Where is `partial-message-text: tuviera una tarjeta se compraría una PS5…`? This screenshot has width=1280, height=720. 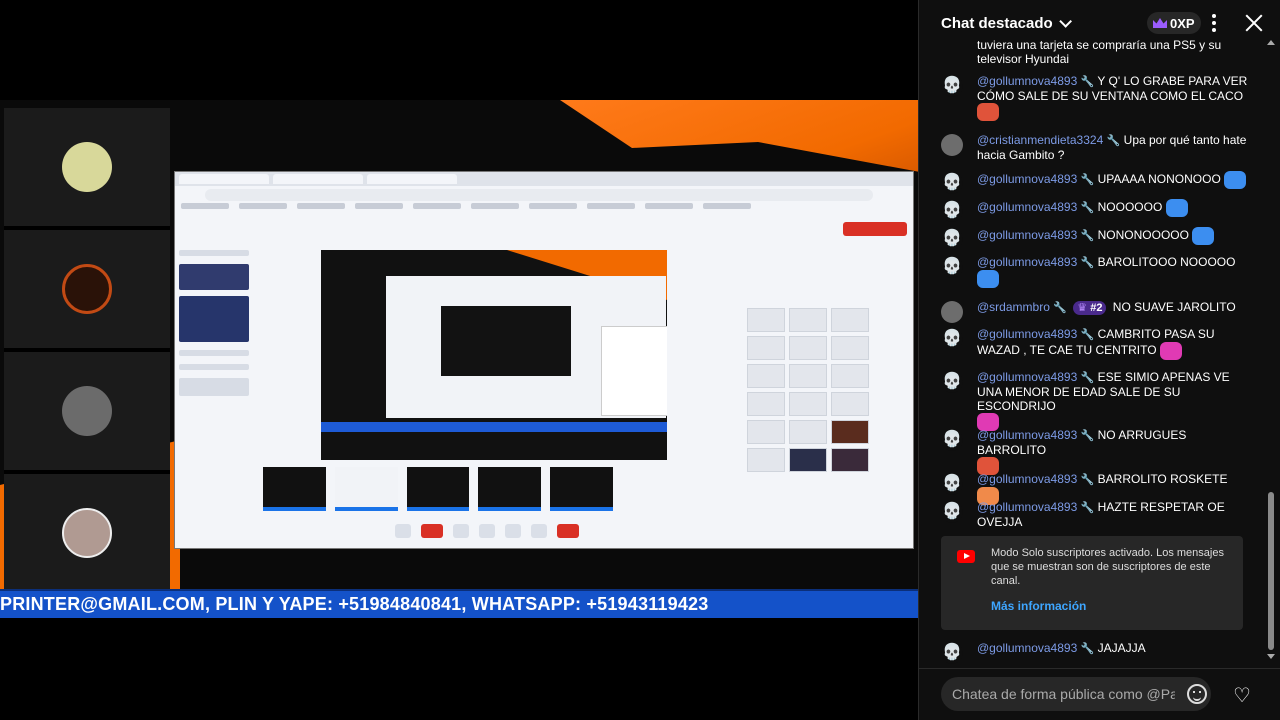
partial-message-text: tuviera una tarjeta se compraría una PS5… is located at coordinates (1099, 52).